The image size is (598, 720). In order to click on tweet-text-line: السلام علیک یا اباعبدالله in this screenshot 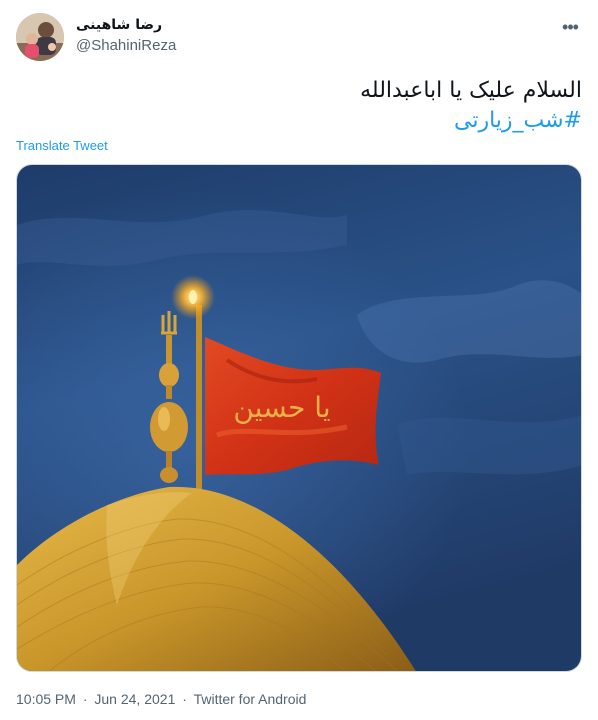, I will do `click(471, 90)`.